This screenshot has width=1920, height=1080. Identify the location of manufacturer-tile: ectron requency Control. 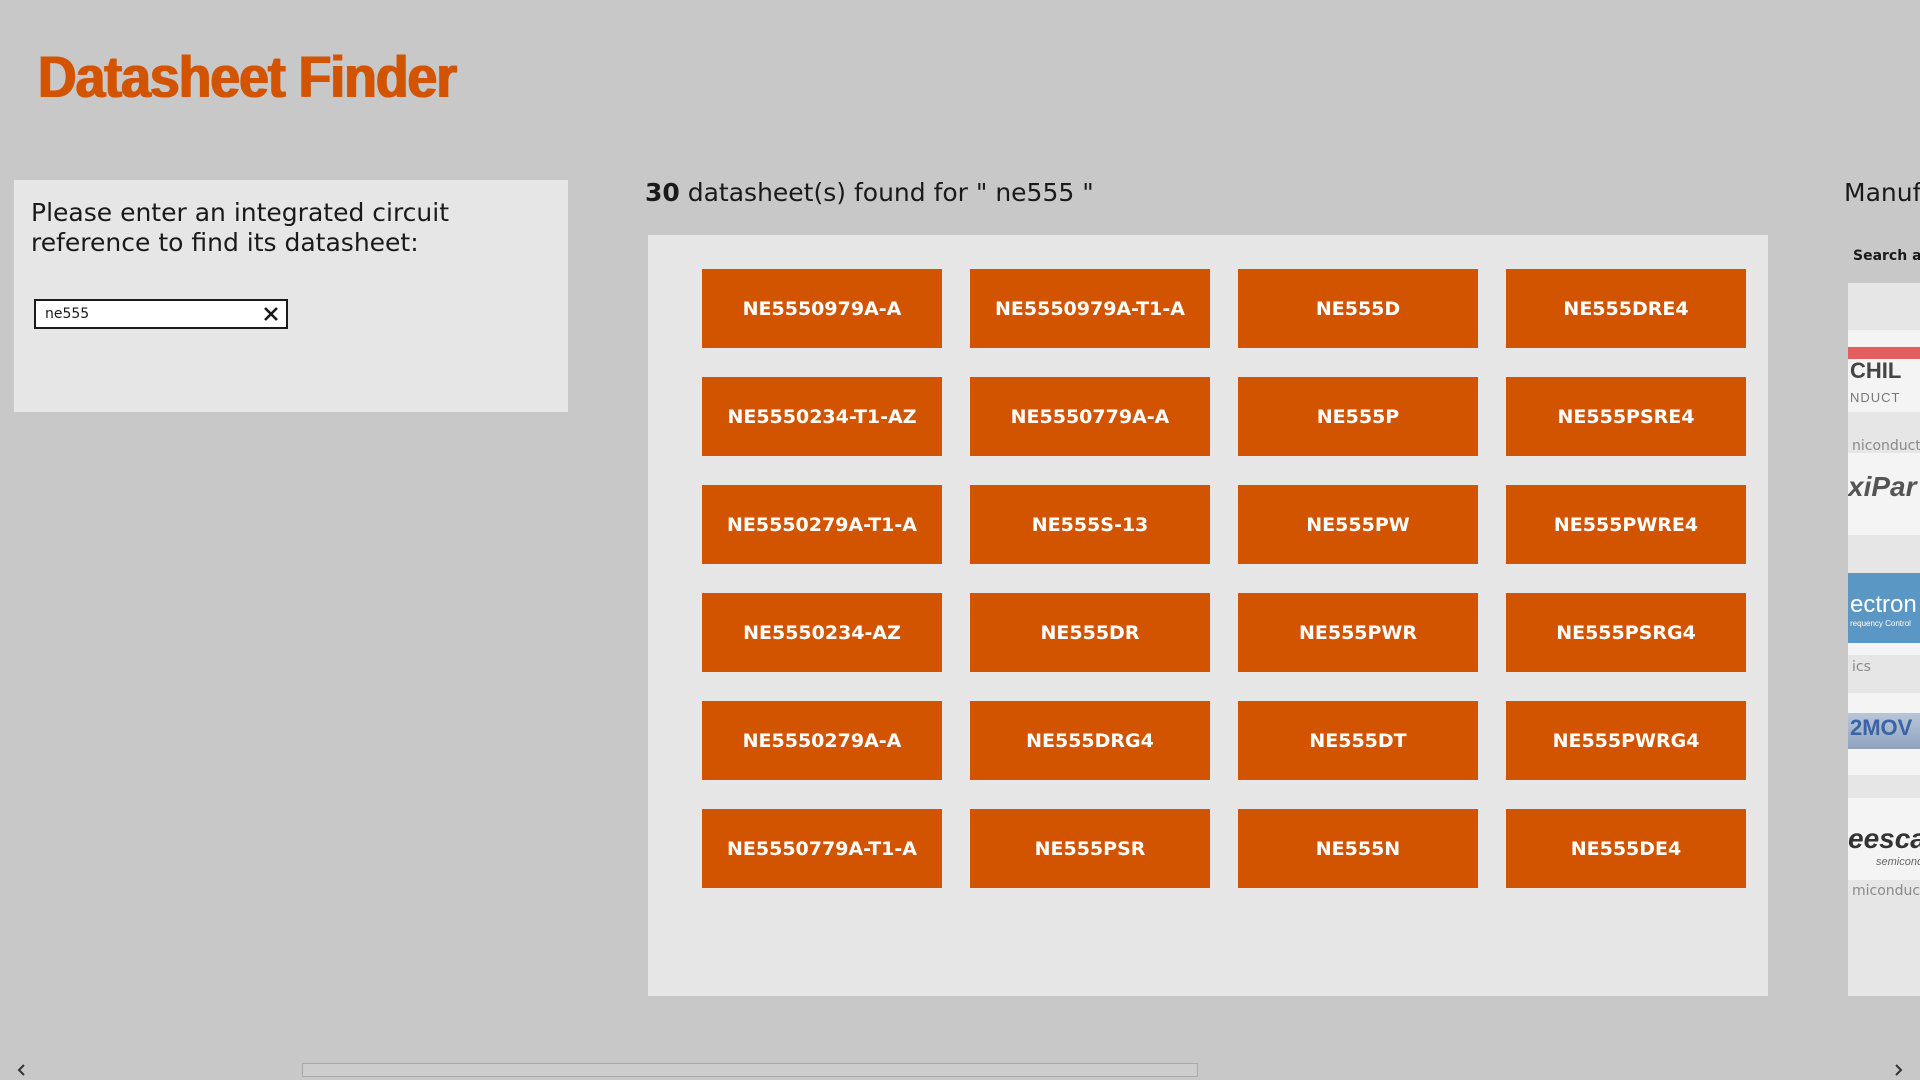
(1884, 614).